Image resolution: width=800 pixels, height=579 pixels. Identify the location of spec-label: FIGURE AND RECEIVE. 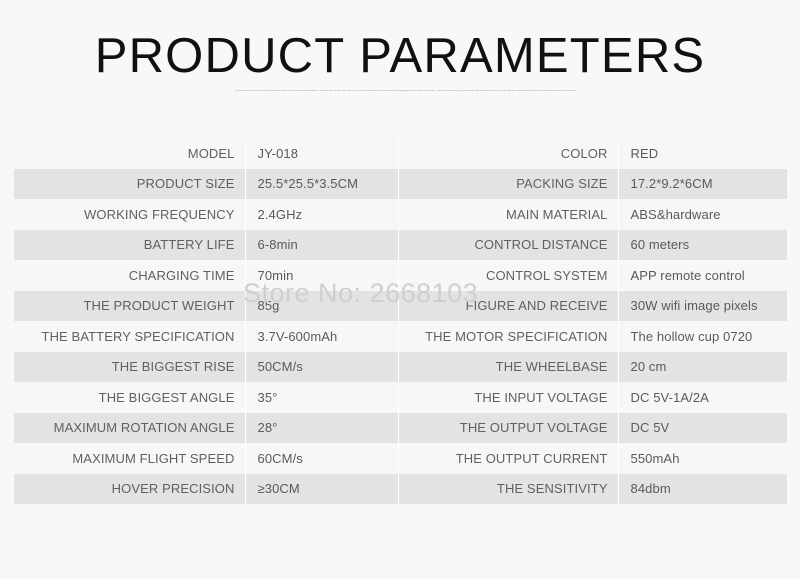
(508, 305).